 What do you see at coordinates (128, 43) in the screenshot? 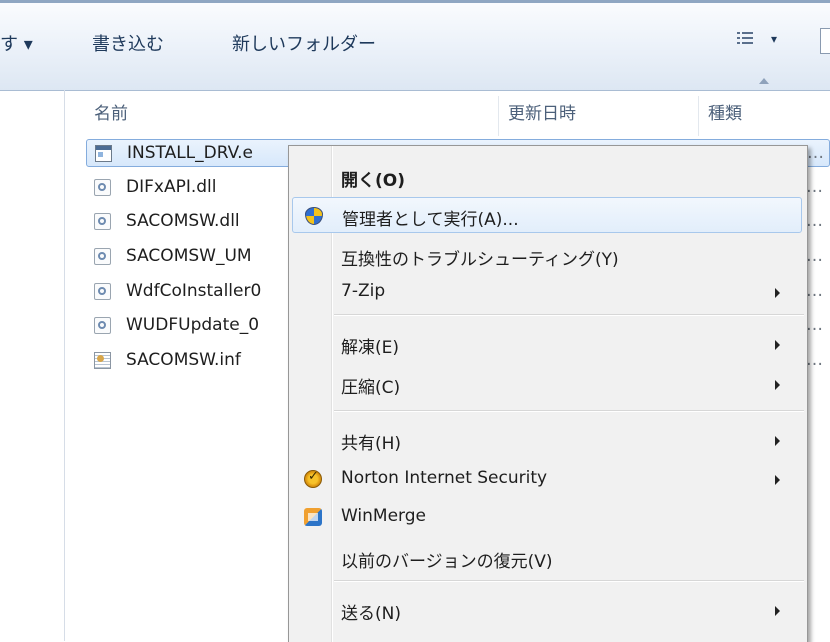
I see `burn-button: 書き込む` at bounding box center [128, 43].